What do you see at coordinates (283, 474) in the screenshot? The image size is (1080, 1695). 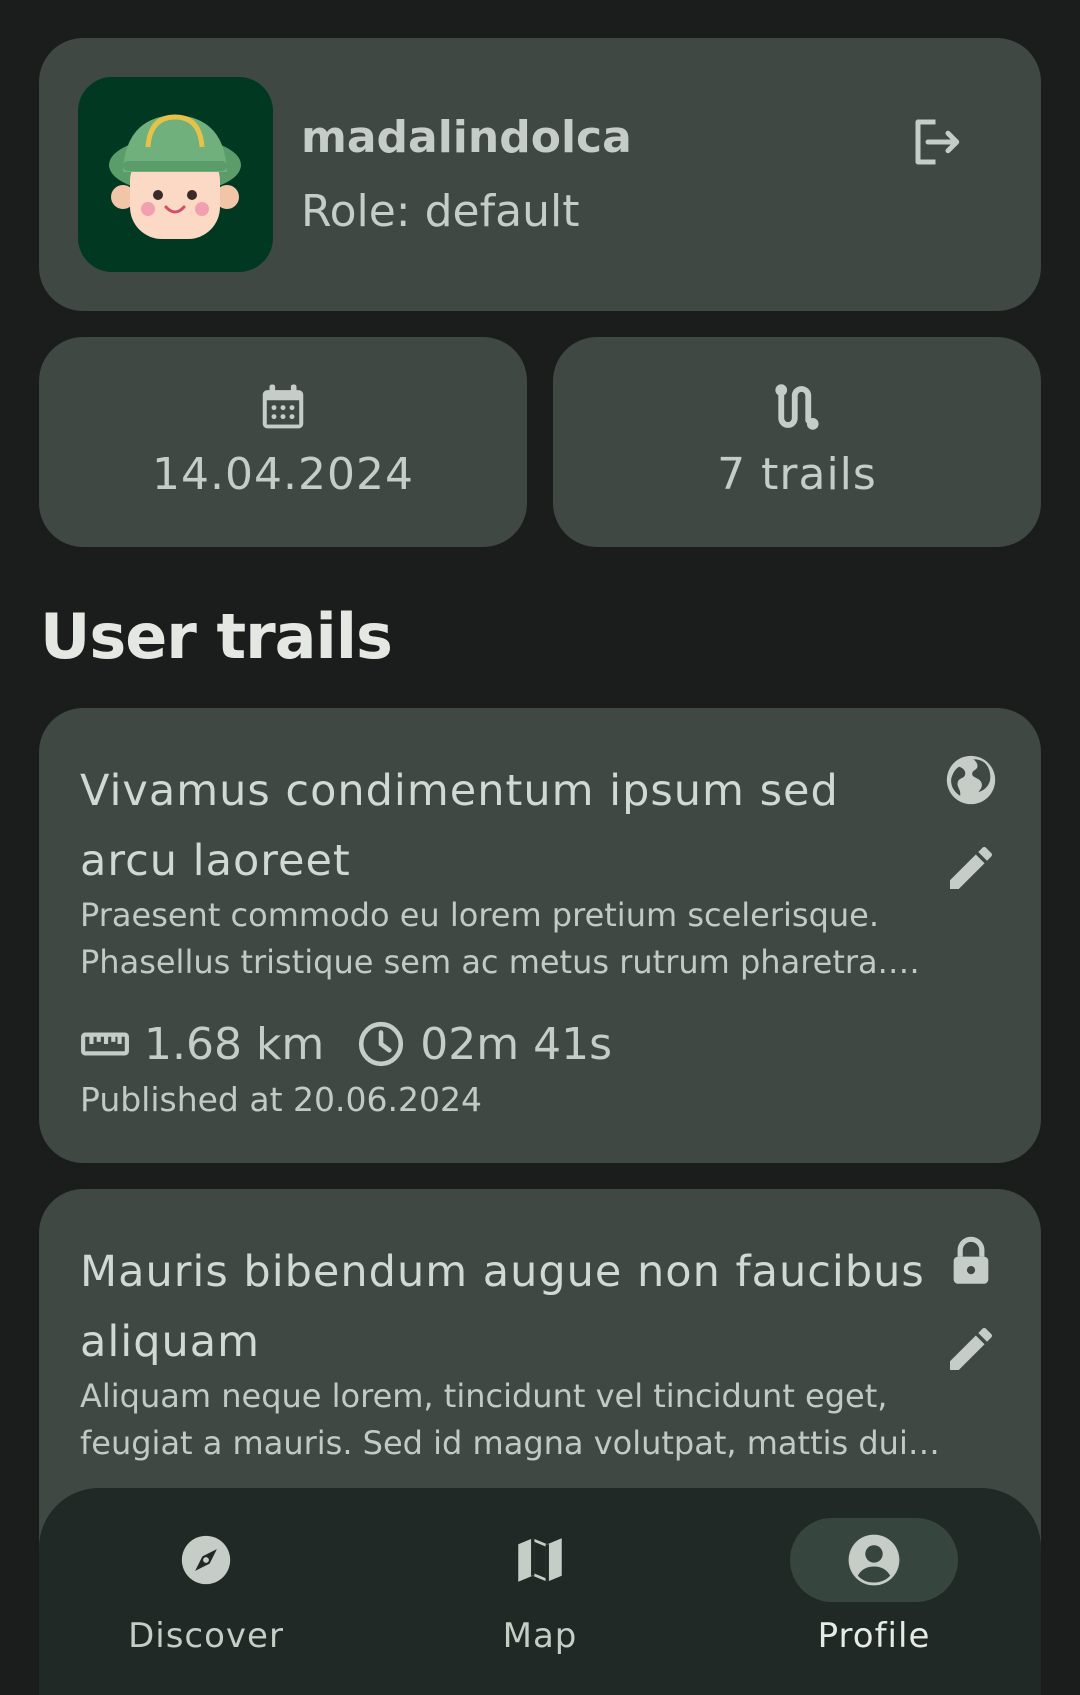 I see `join-date: 14.04.2024` at bounding box center [283, 474].